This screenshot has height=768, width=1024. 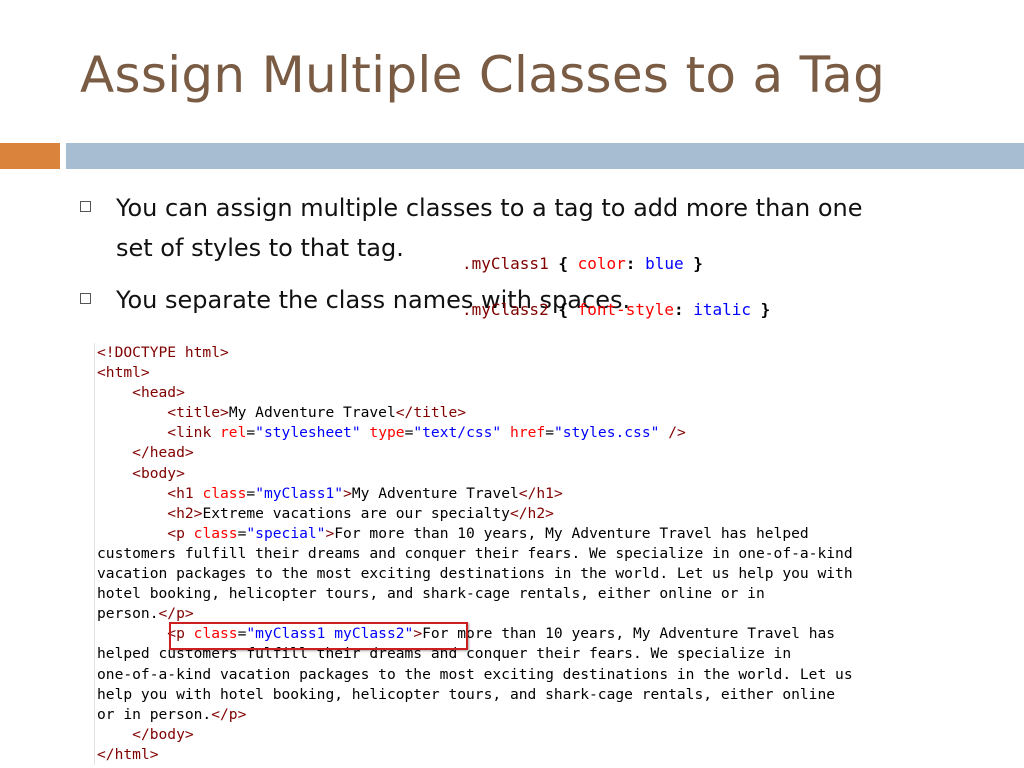 I want to click on code-line: </head>, so click(x=530, y=453).